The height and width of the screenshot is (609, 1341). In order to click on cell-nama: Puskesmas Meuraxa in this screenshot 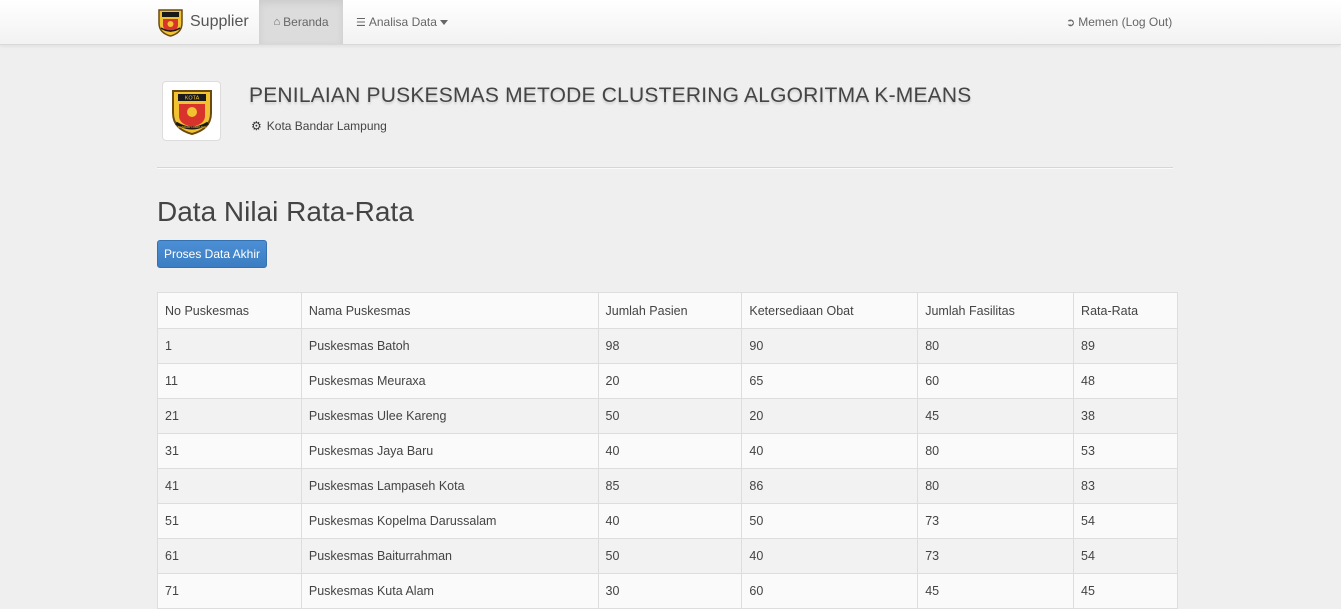, I will do `click(449, 381)`.